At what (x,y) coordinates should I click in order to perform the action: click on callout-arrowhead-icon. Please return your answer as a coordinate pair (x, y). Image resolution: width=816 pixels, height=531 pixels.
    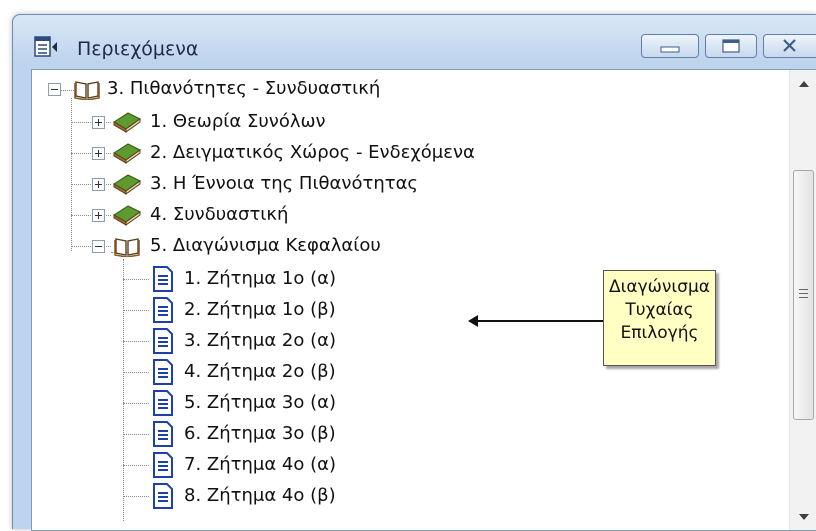
    Looking at the image, I should click on (473, 321).